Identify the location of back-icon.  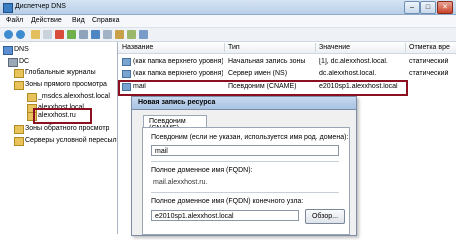
(8, 34).